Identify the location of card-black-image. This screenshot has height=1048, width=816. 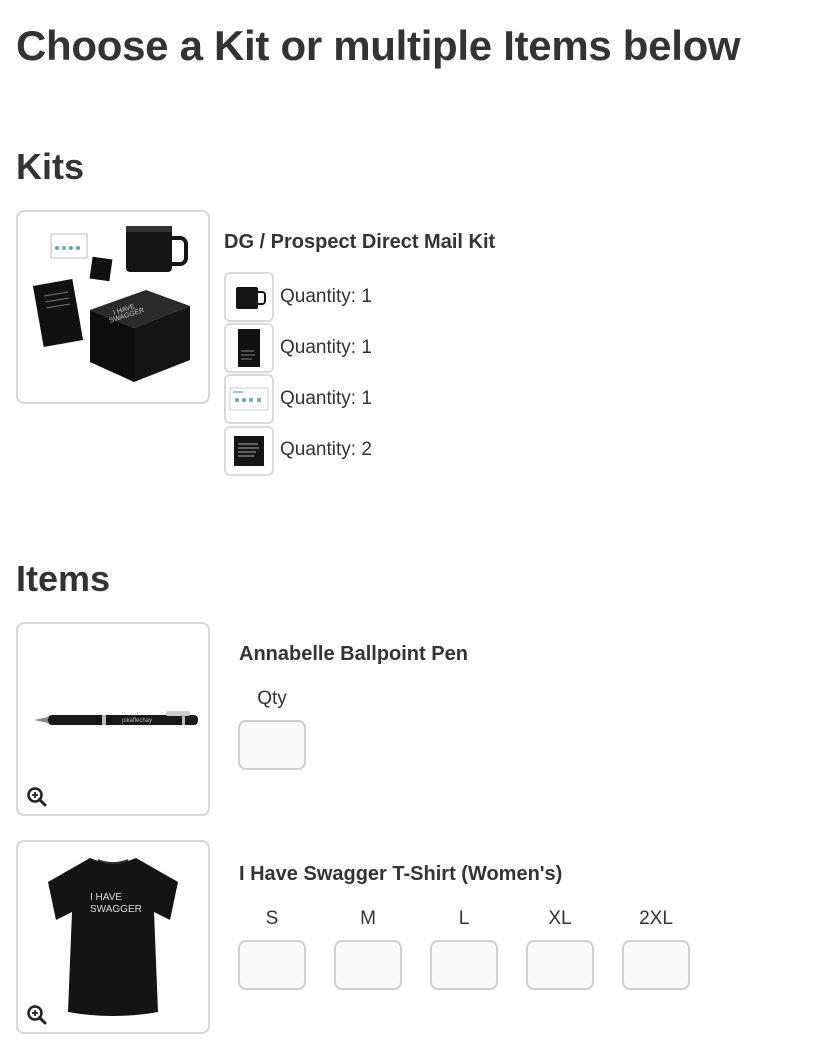
(249, 348).